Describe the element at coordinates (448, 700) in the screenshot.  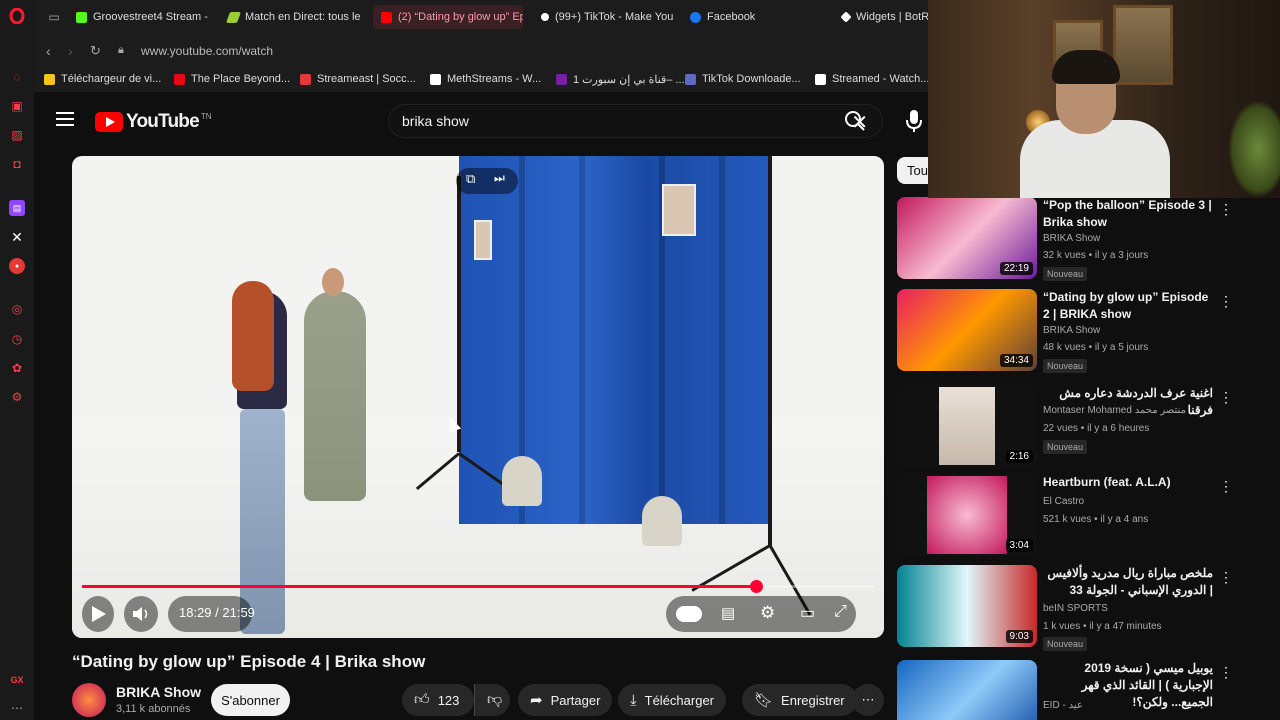
I see `like-count: 123` at that location.